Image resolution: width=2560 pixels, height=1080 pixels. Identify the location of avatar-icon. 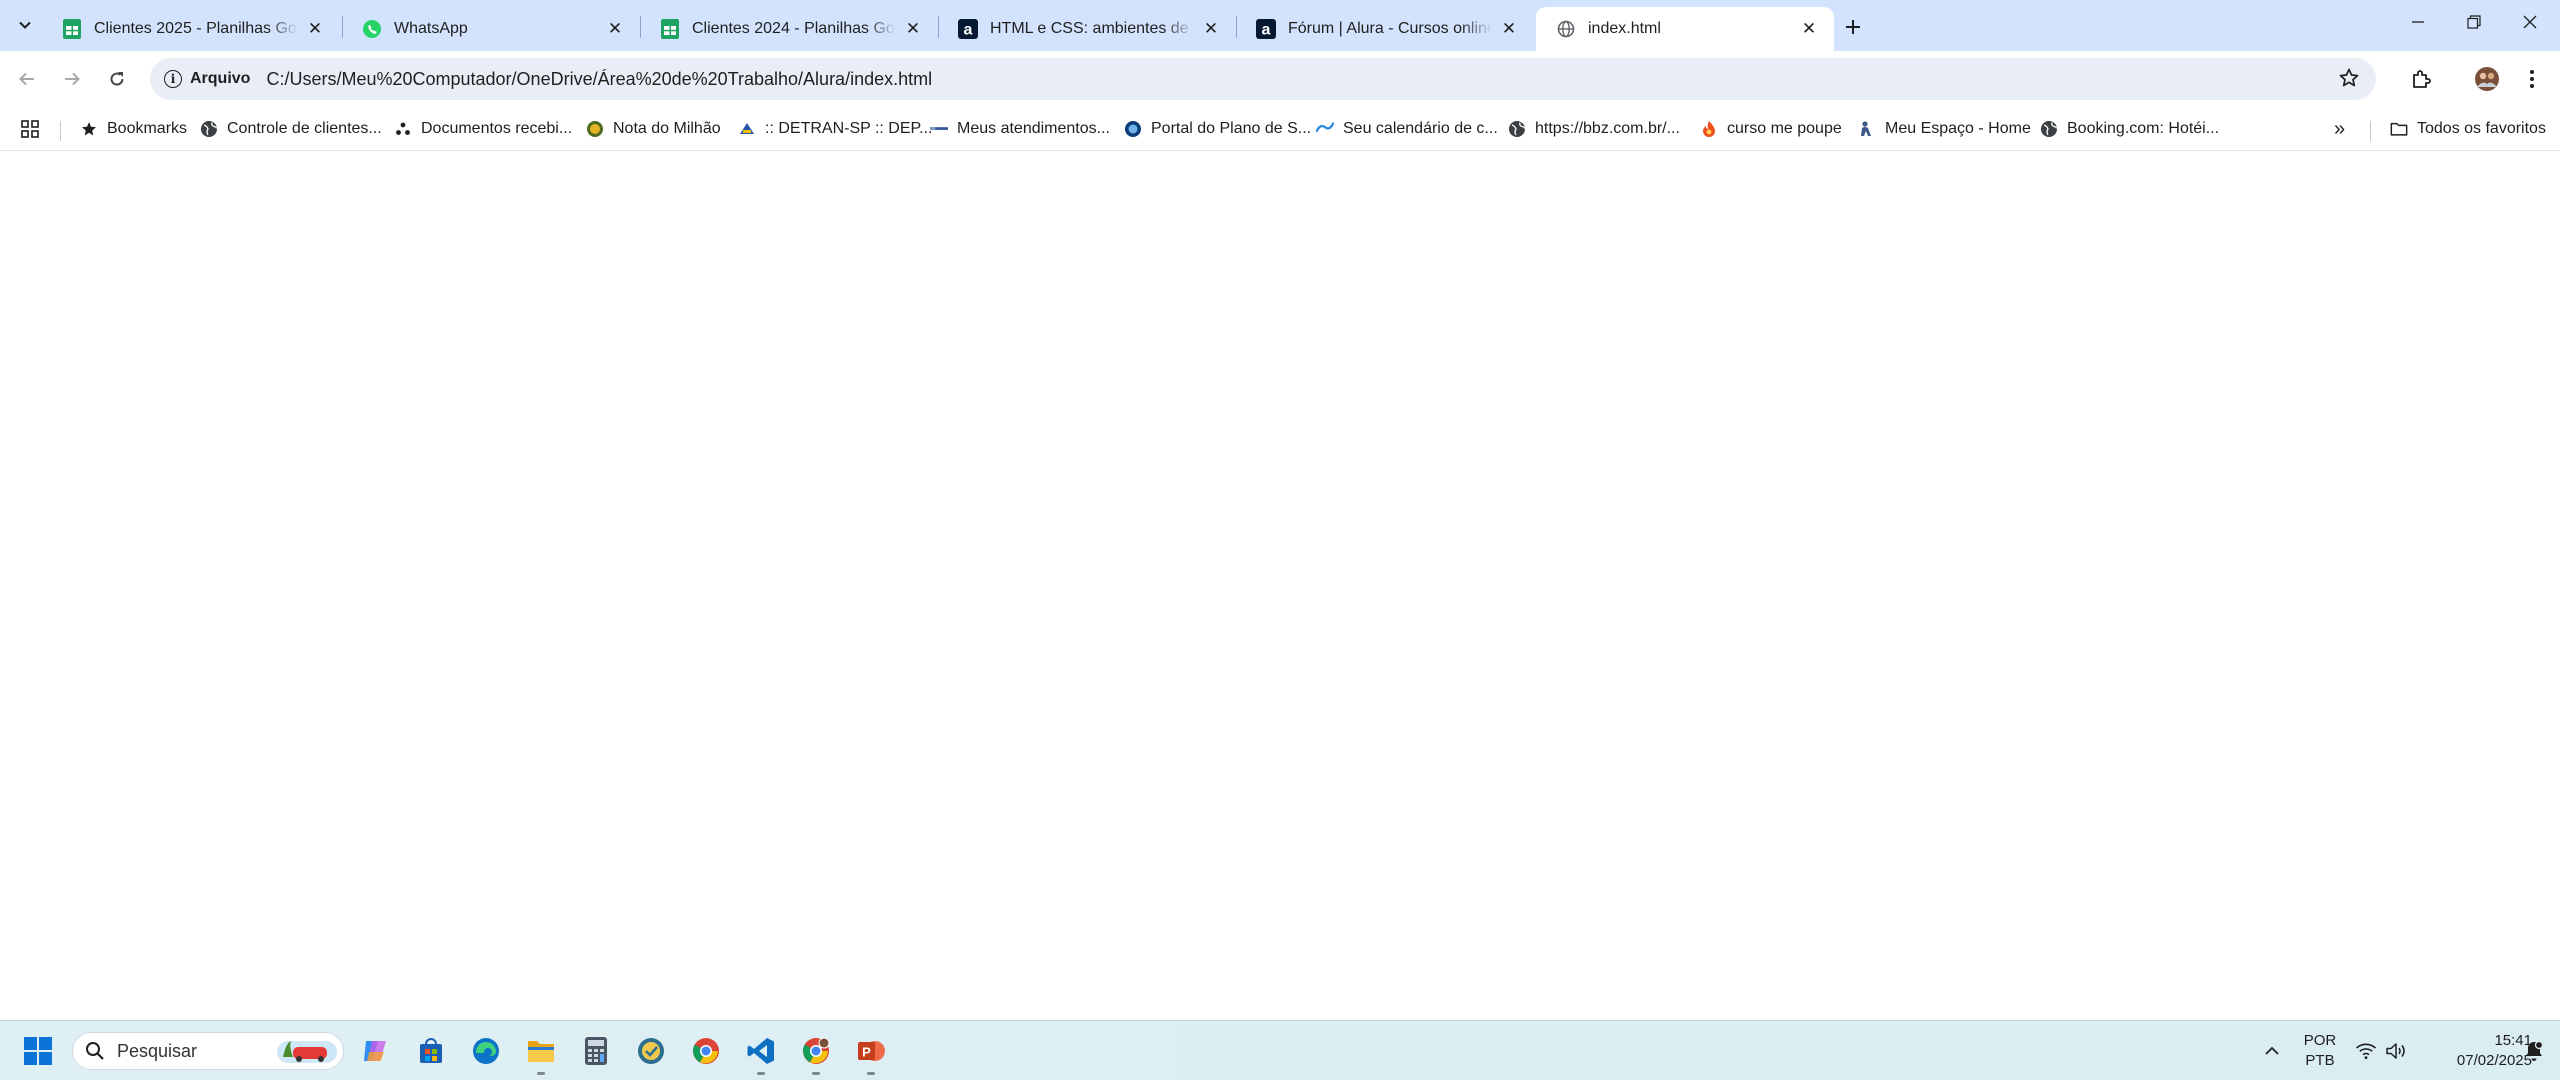
(2487, 79).